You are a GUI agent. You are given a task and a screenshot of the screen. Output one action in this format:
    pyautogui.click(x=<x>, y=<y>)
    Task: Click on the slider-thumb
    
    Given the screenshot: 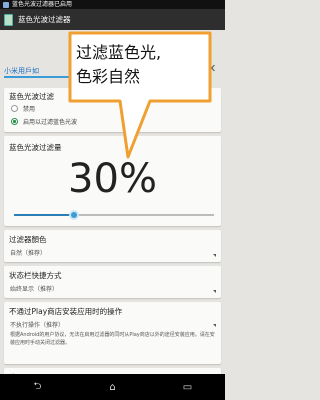 What is the action you would take?
    pyautogui.click(x=74, y=215)
    